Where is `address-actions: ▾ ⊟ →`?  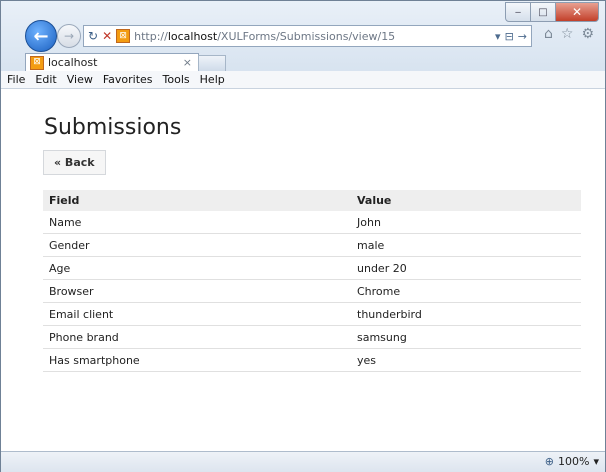 address-actions: ▾ ⊟ → is located at coordinates (511, 36).